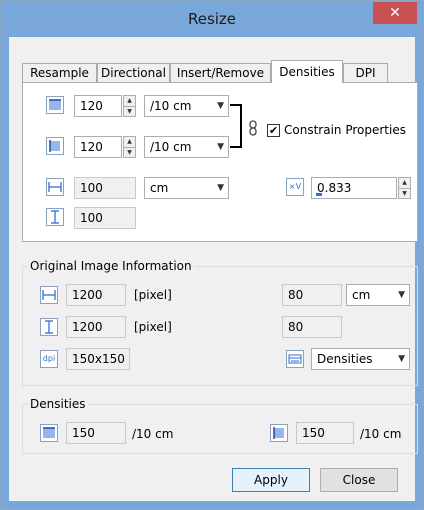  I want to click on ratio-progress, so click(319, 194).